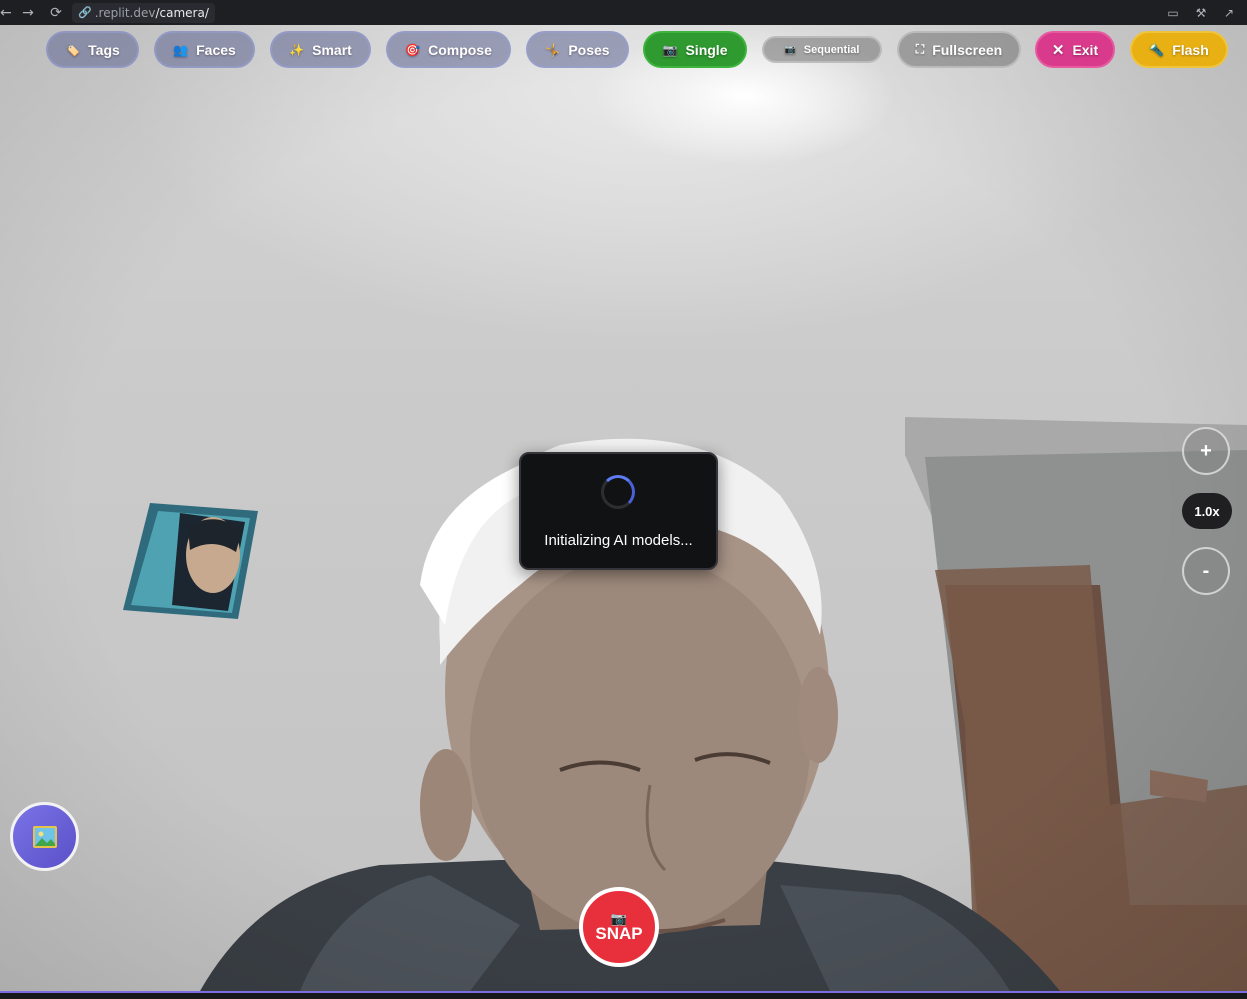 Image resolution: width=1247 pixels, height=999 pixels. I want to click on reload-icon: ⟳, so click(56, 12).